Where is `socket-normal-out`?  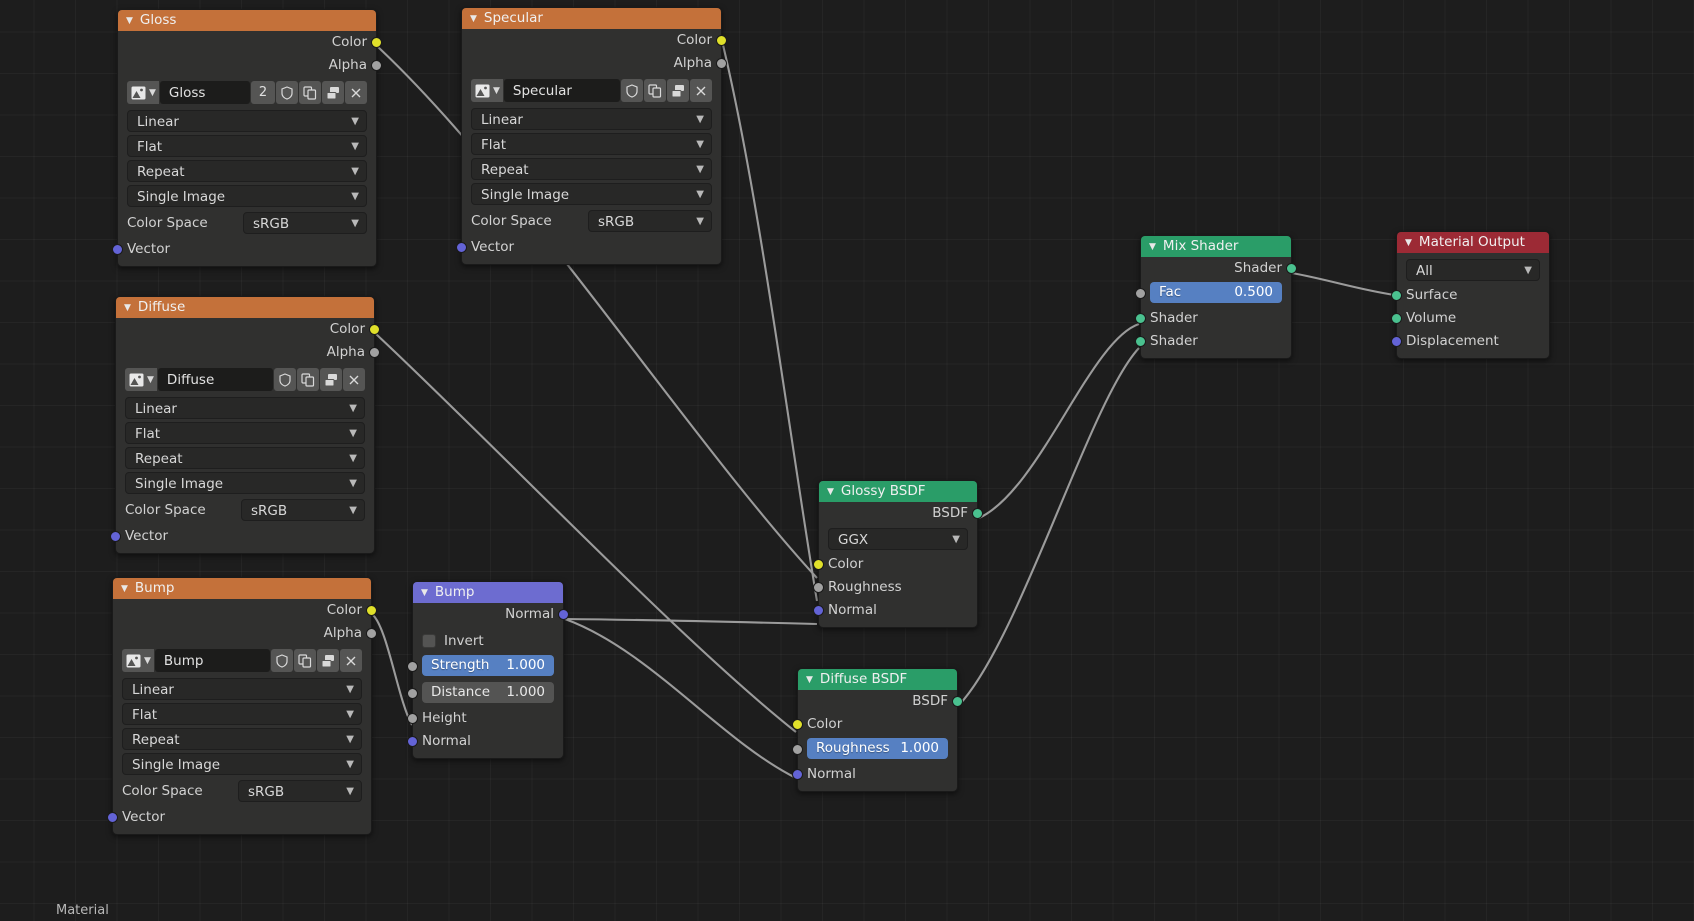
socket-normal-out is located at coordinates (563, 614).